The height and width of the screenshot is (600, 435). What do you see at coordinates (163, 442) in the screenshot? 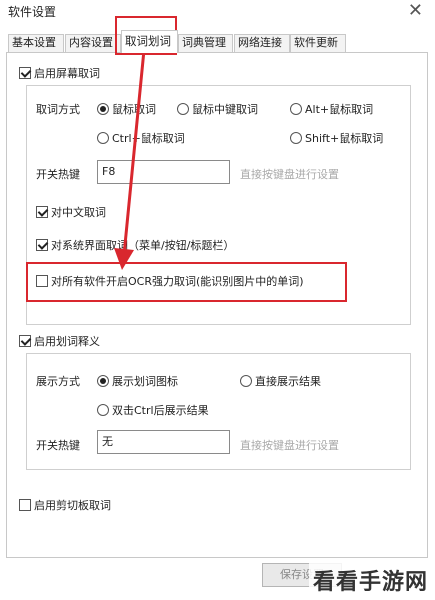
I see `translate-hotkey-input: 无` at bounding box center [163, 442].